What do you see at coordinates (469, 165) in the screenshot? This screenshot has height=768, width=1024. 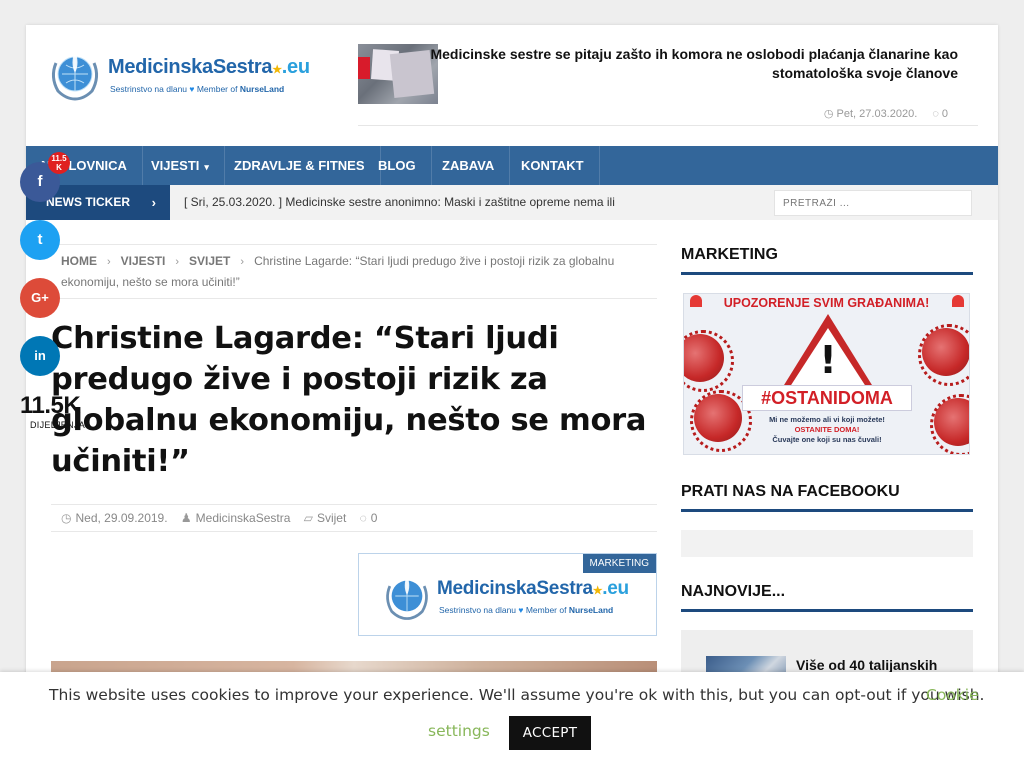 I see `nav-item-zabava: ZABAVA` at bounding box center [469, 165].